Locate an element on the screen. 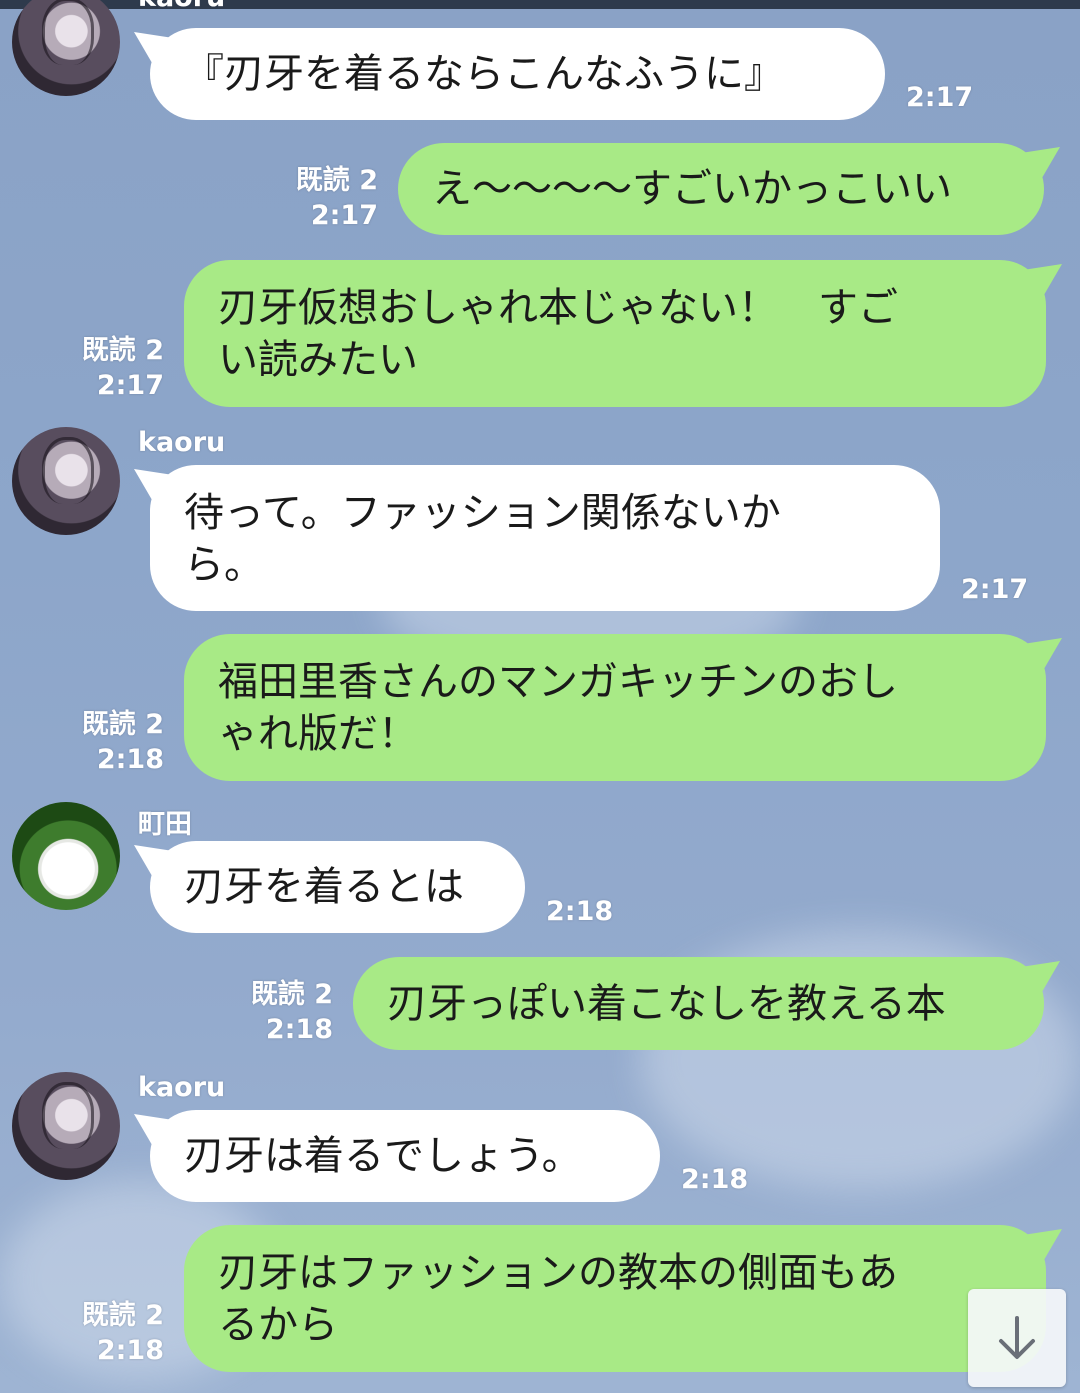  scroll-to-bottom-button is located at coordinates (1017, 1338).